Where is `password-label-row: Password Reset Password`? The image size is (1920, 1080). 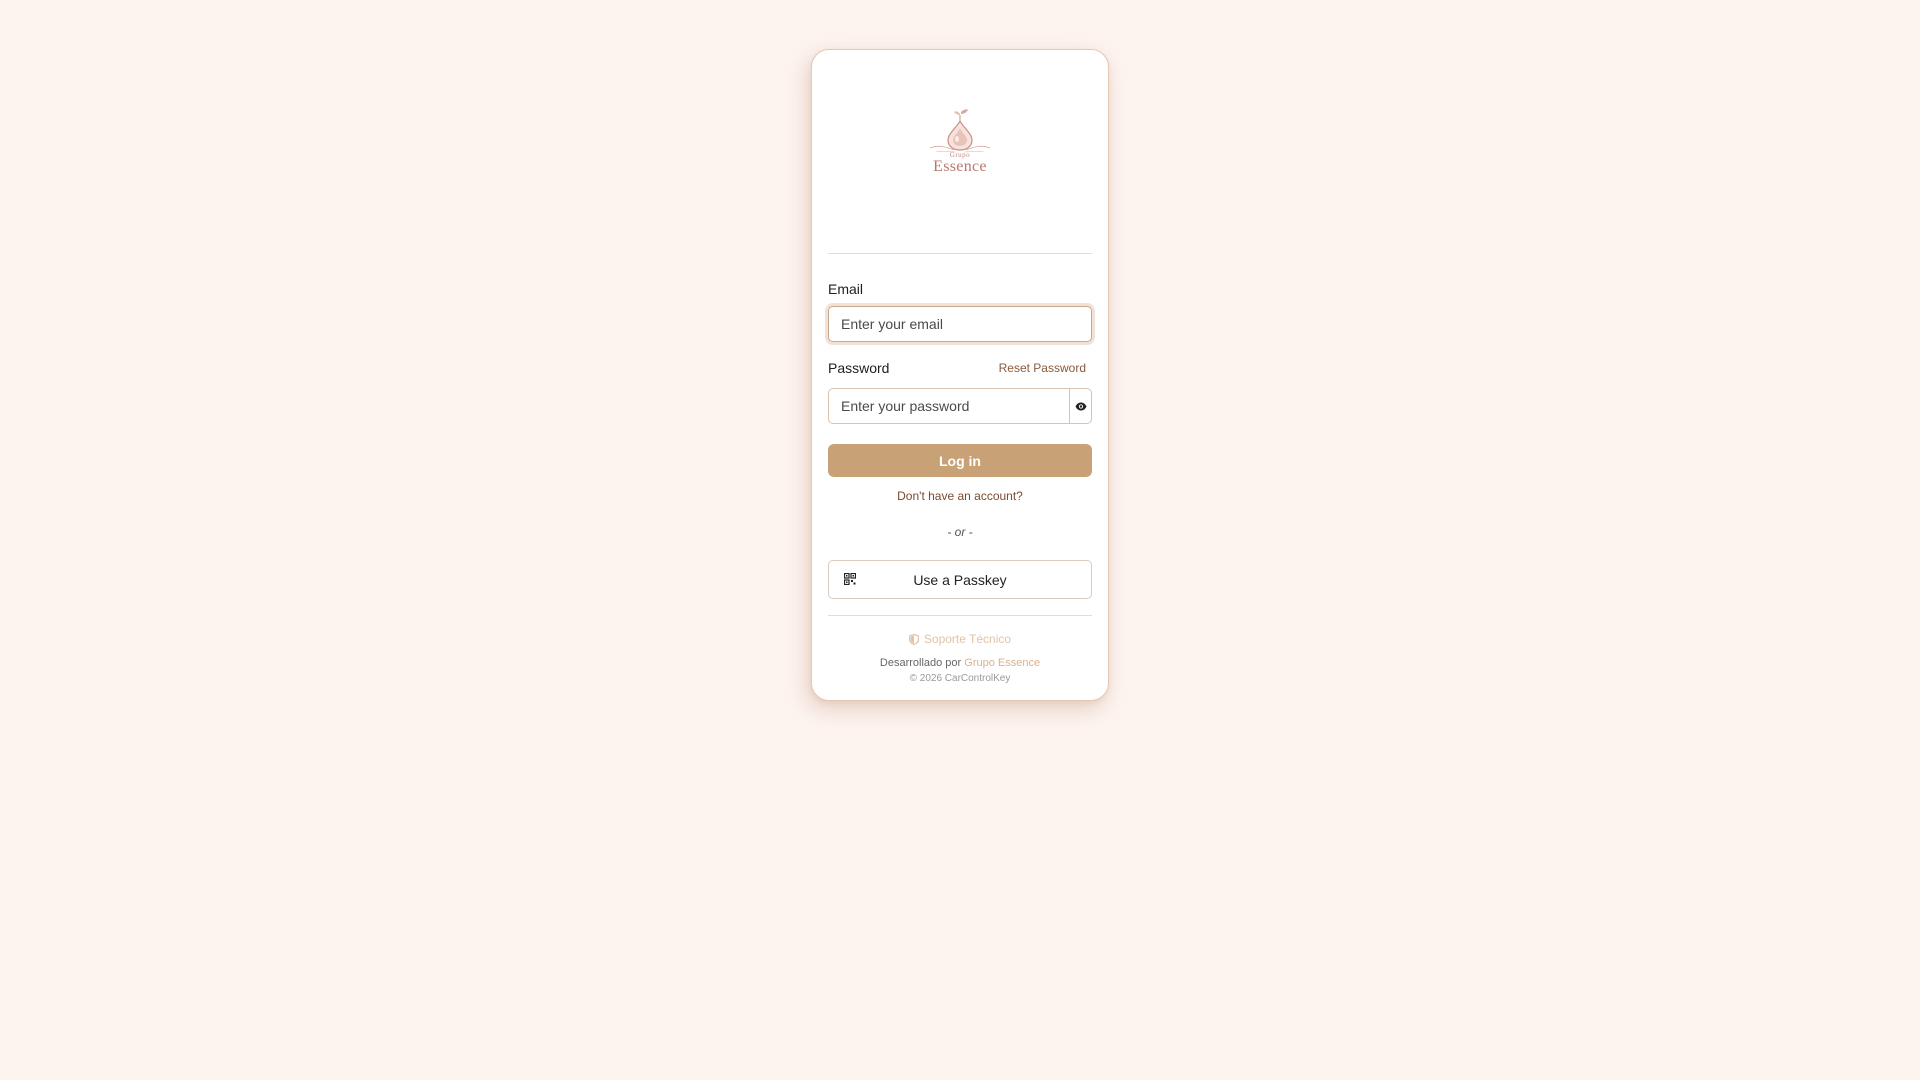 password-label-row: Password Reset Password is located at coordinates (960, 367).